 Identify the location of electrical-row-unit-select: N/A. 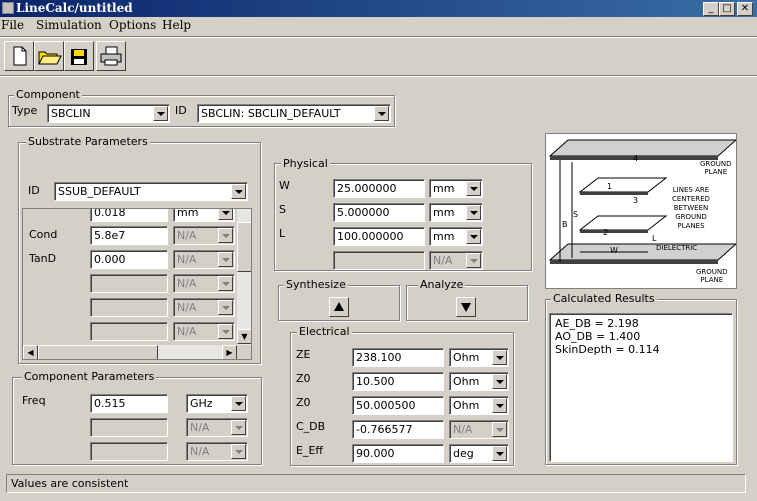
(479, 429).